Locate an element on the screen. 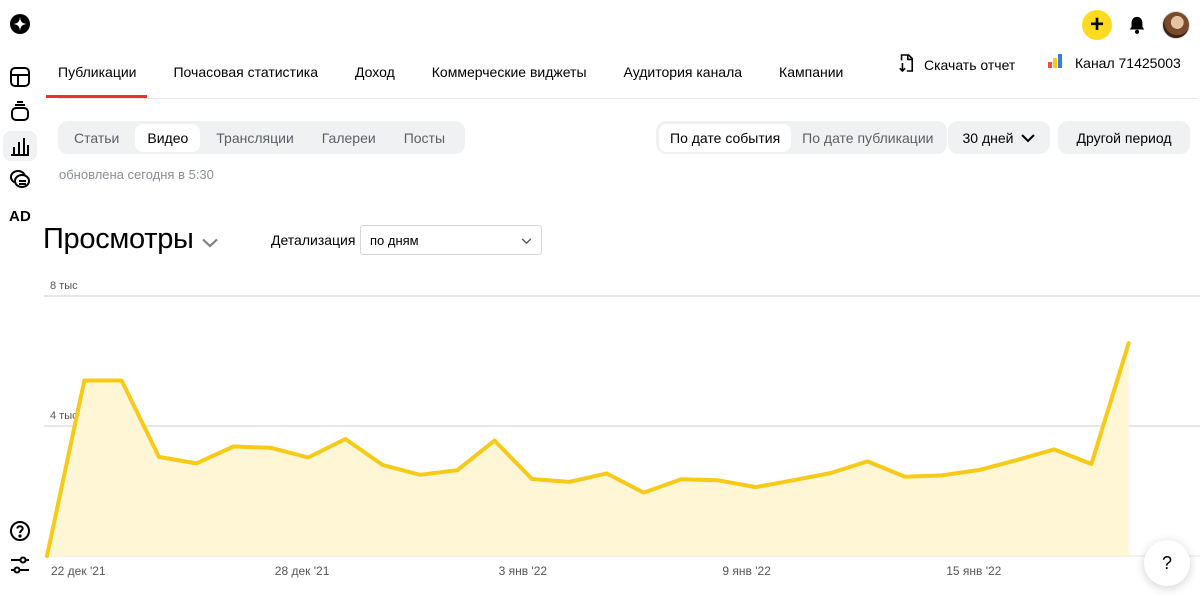 The height and width of the screenshot is (598, 1200). download-report-label: Скачать отчет is located at coordinates (970, 64).